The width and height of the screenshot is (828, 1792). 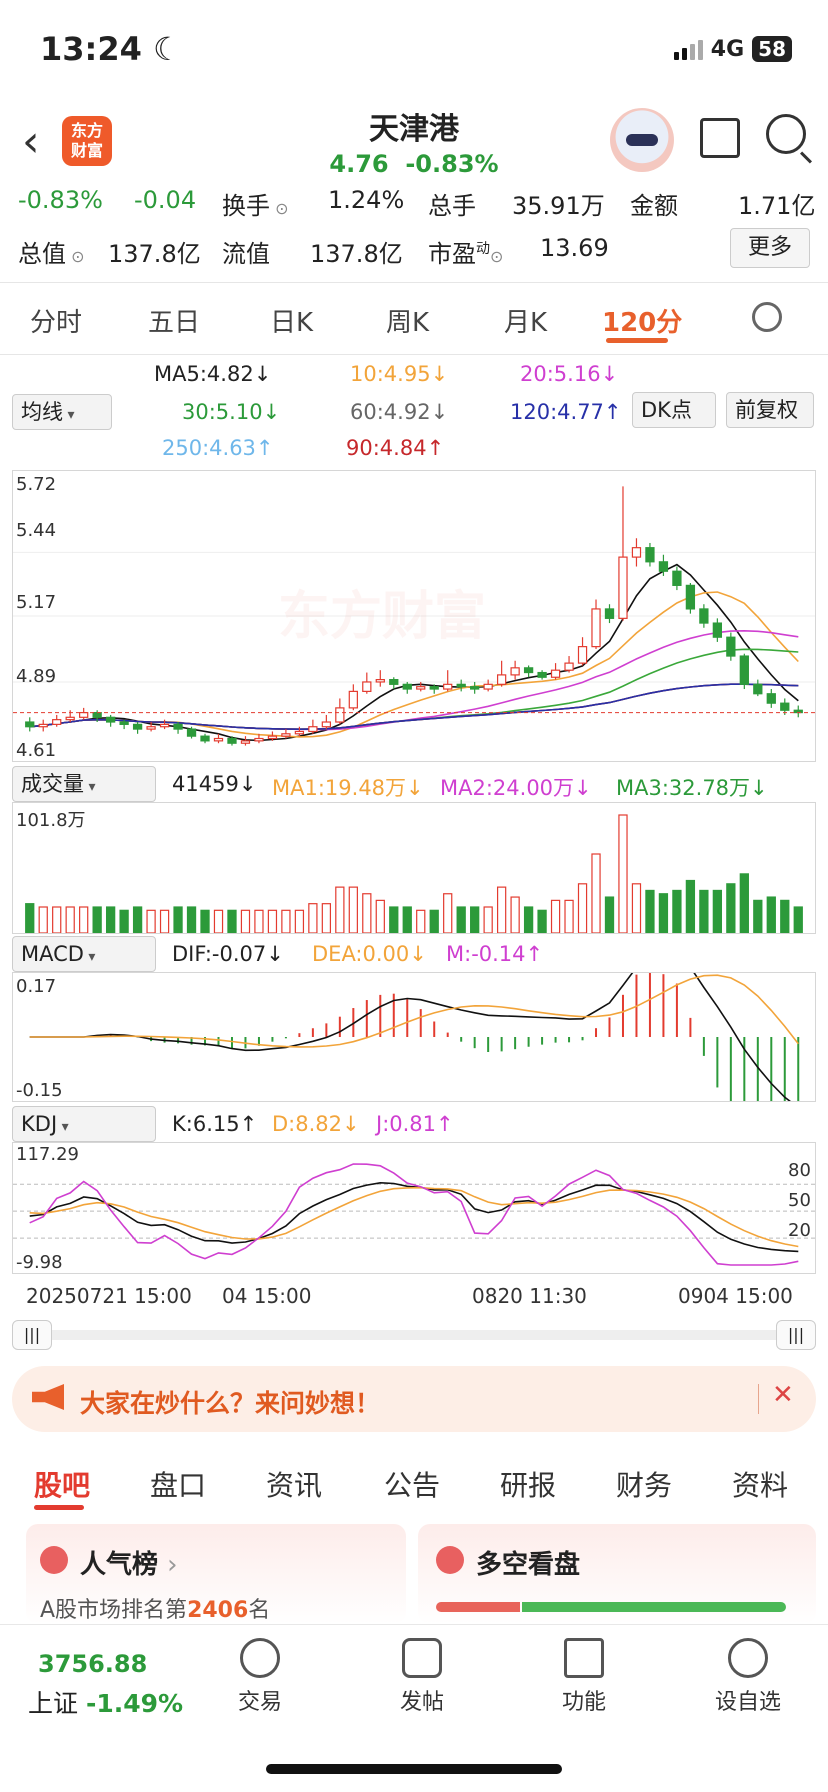 What do you see at coordinates (525, 320) in the screenshot?
I see `tab-monthly-k: 月K` at bounding box center [525, 320].